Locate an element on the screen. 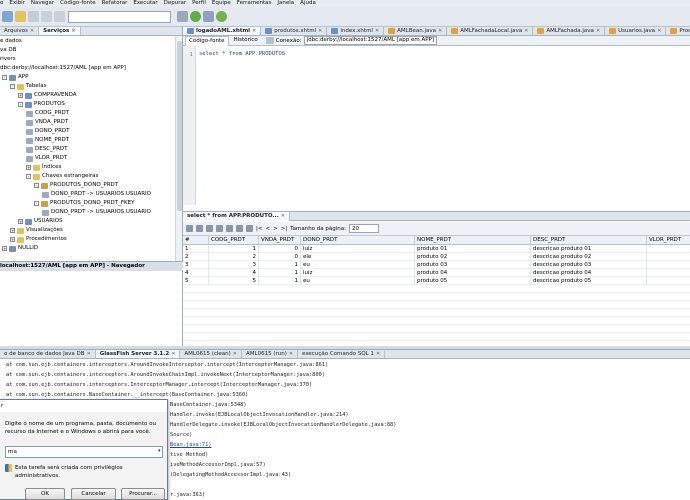 Image resolution: width=690 pixels, height=500 pixels. table-cell: descricao produto 03 is located at coordinates (589, 265).